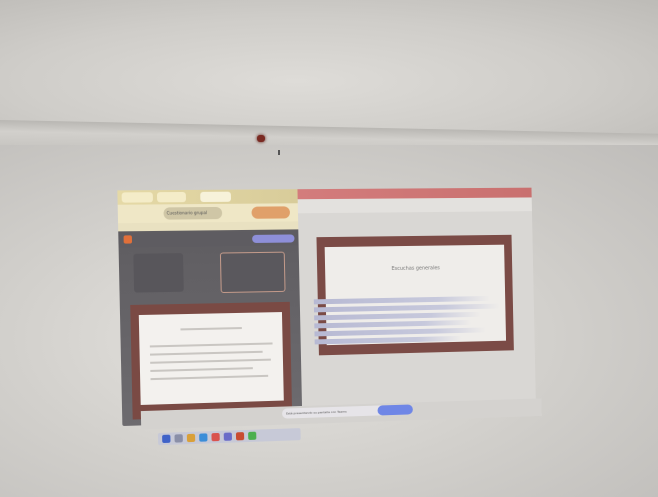 The height and width of the screenshot is (497, 658). Describe the element at coordinates (253, 272) in the screenshot. I see `participant-thumbnail-active` at that location.